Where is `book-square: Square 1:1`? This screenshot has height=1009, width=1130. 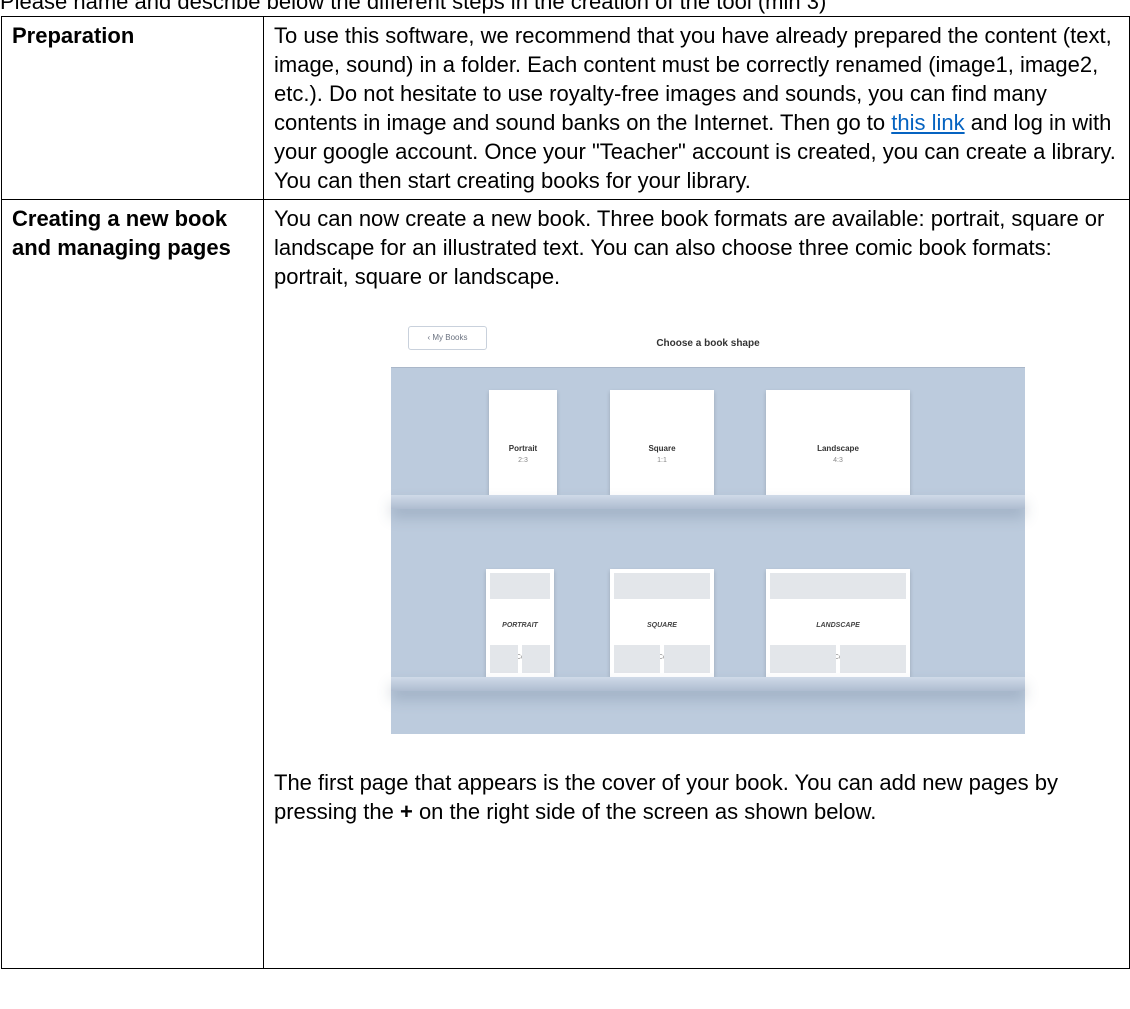 book-square: Square 1:1 is located at coordinates (662, 442).